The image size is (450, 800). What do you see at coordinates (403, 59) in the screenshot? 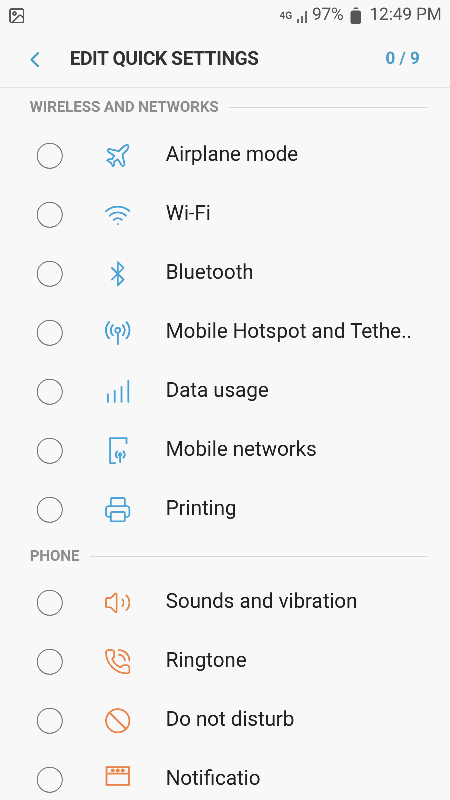
I see `selection-counter: 0 / 9` at bounding box center [403, 59].